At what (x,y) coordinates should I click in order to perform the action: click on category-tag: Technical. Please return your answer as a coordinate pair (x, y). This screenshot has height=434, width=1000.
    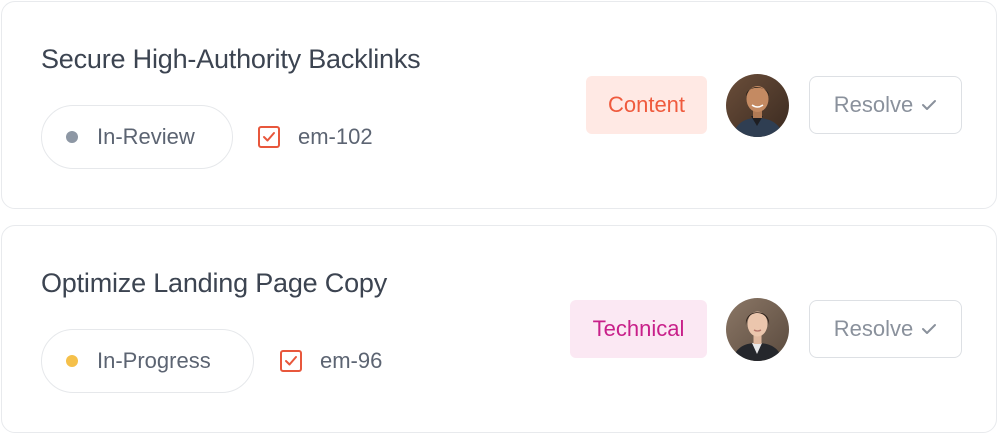
    Looking at the image, I should click on (638, 329).